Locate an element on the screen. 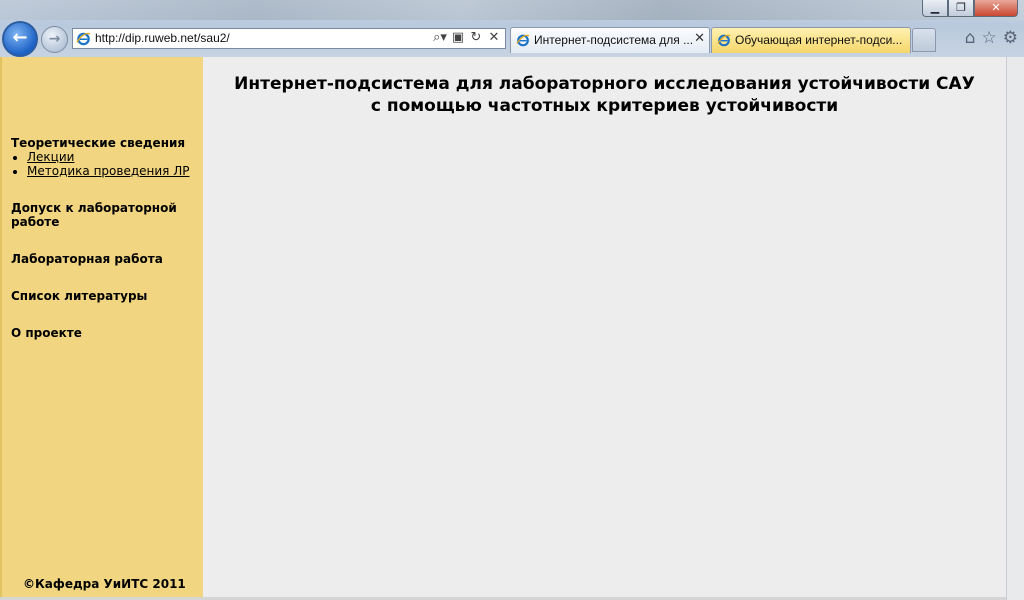  back-arrow-icon: ← is located at coordinates (20, 37).